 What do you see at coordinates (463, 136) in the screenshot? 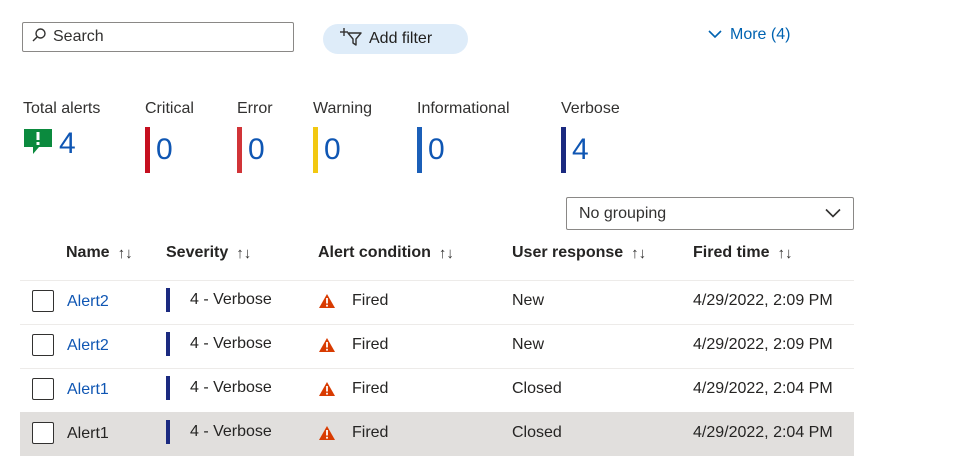
I see `summary-informational: Informational 0` at bounding box center [463, 136].